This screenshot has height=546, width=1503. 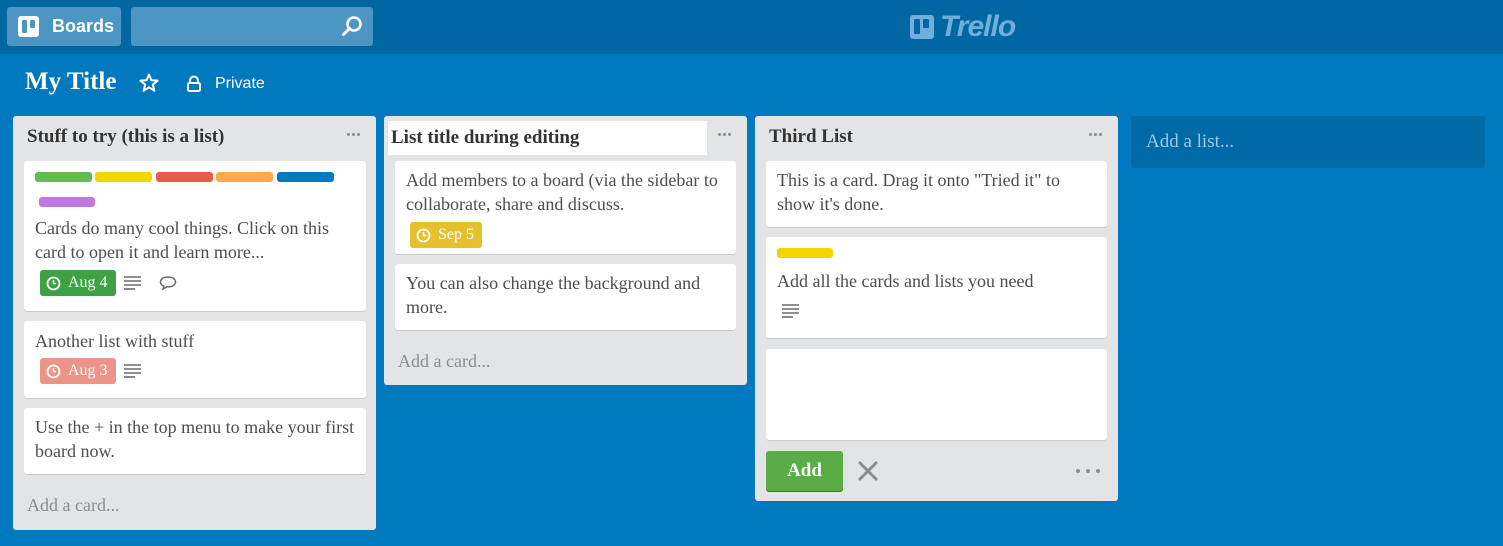 What do you see at coordinates (1088, 471) in the screenshot?
I see `composer-options-icon` at bounding box center [1088, 471].